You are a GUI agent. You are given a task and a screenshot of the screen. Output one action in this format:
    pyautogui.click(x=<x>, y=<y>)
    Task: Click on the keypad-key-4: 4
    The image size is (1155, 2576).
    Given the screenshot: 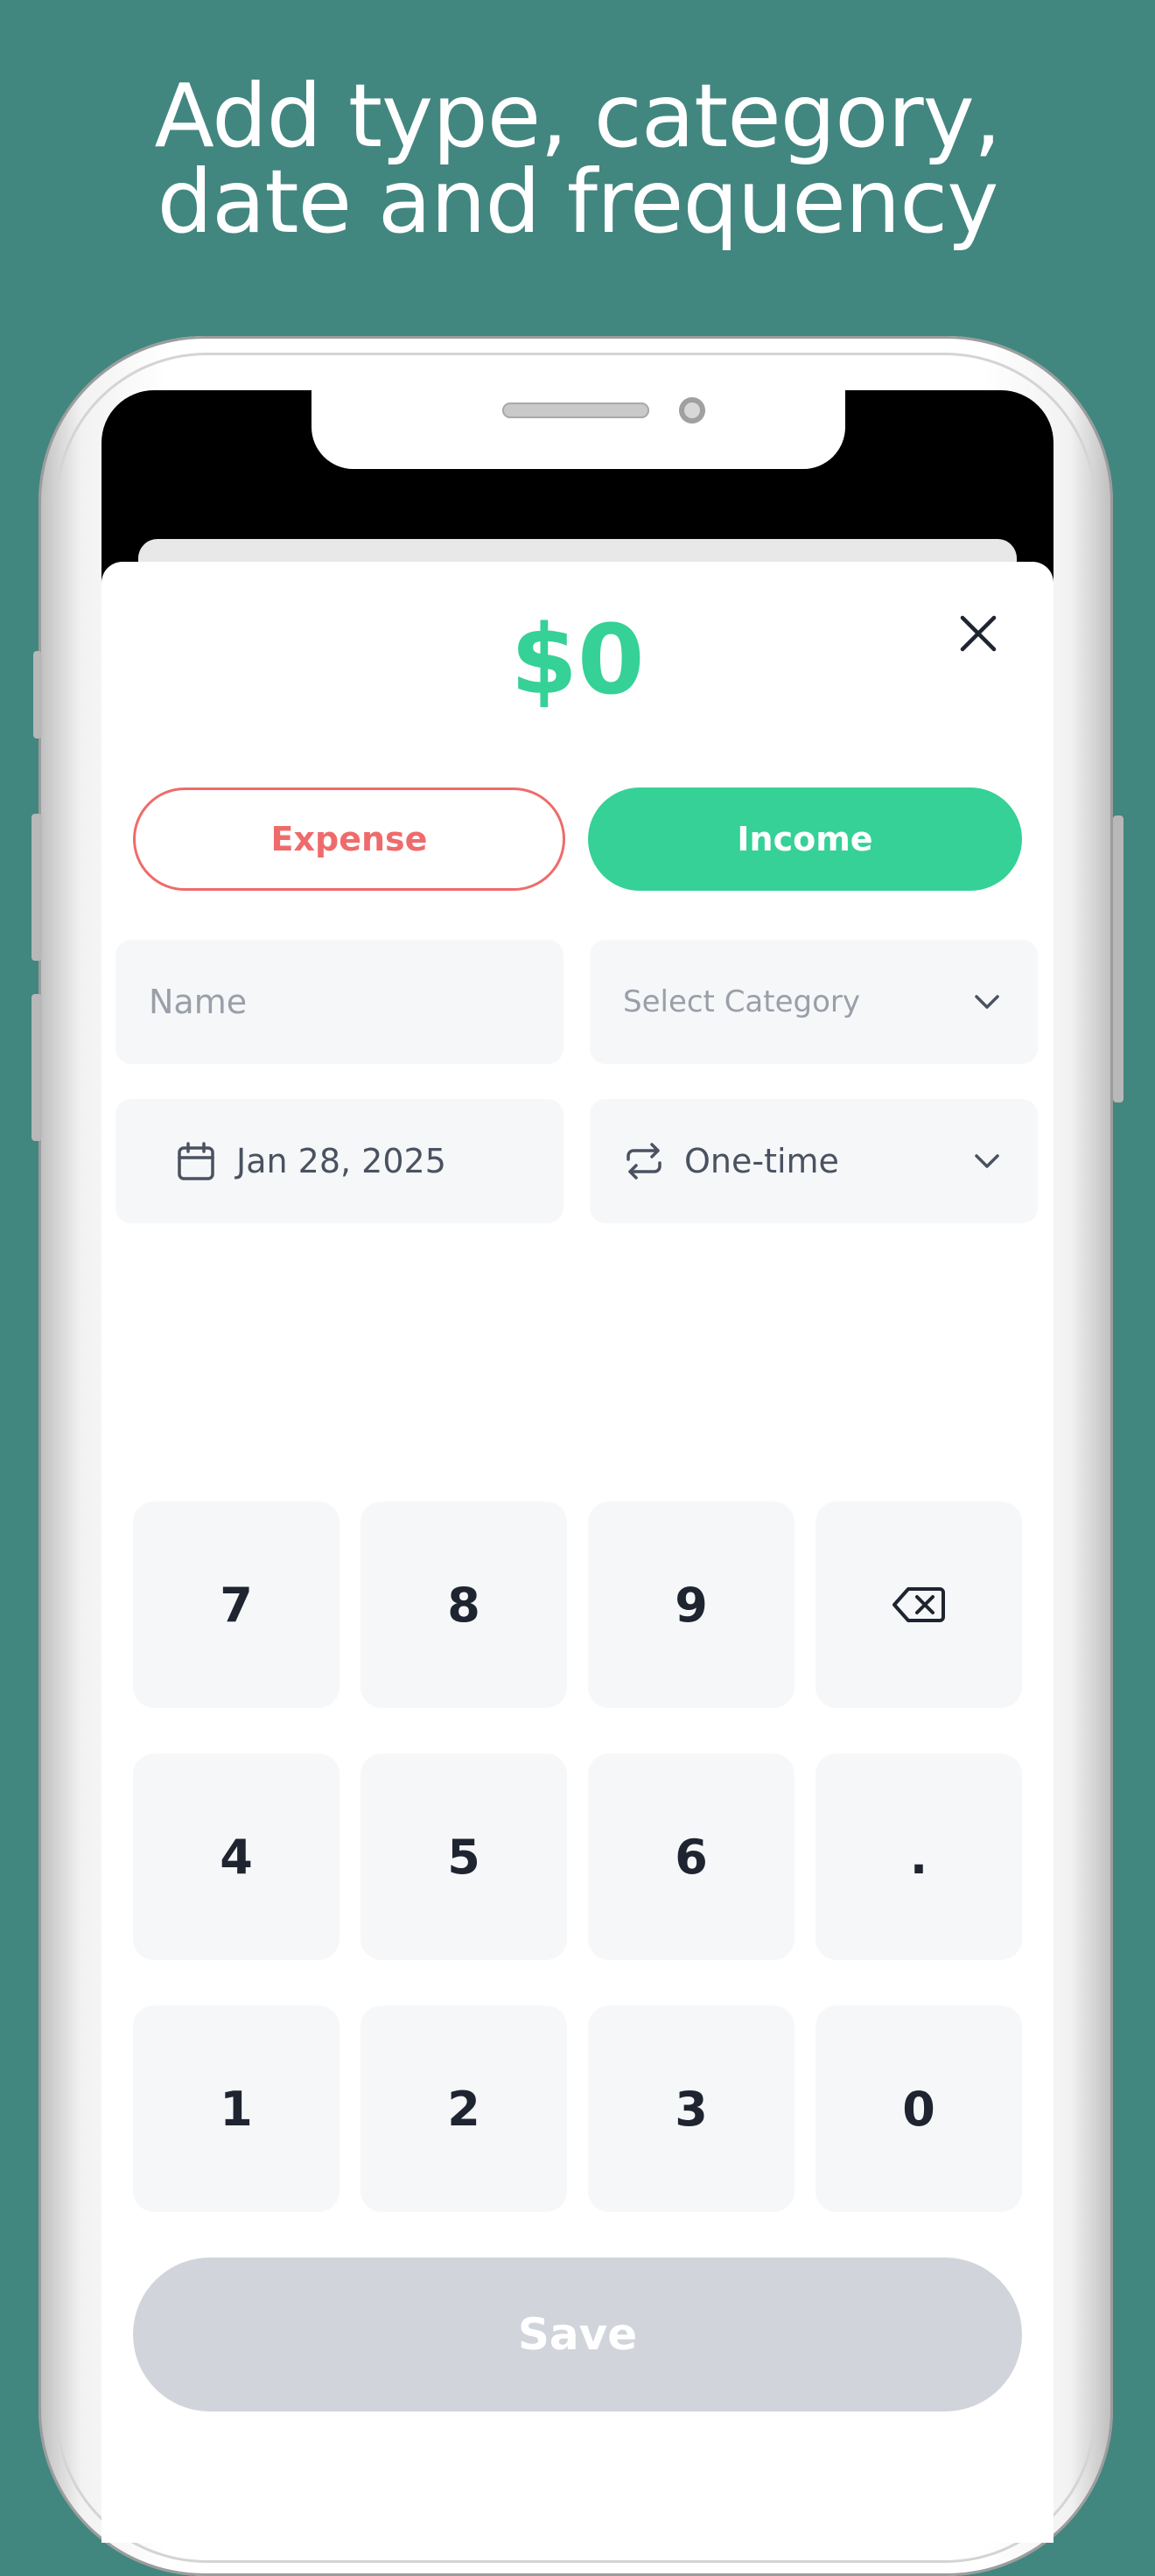 What is the action you would take?
    pyautogui.click(x=236, y=1857)
    